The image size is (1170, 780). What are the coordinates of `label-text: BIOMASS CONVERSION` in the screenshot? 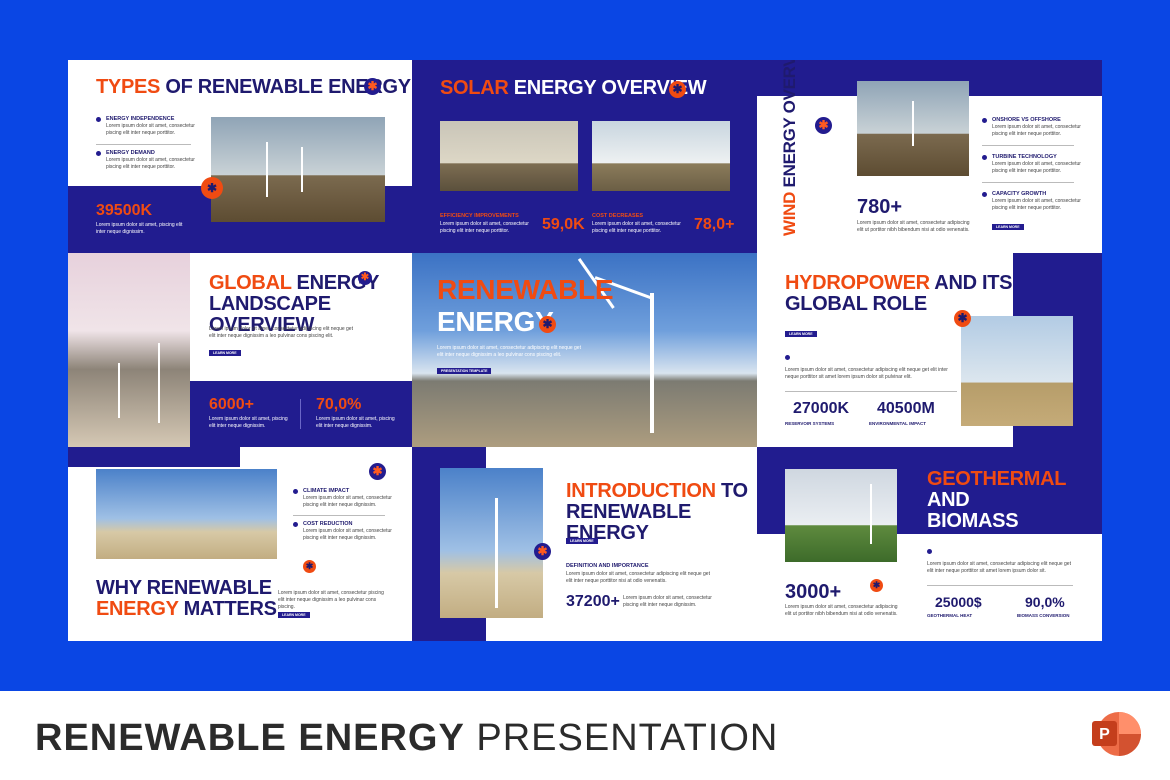 It's located at (1043, 615).